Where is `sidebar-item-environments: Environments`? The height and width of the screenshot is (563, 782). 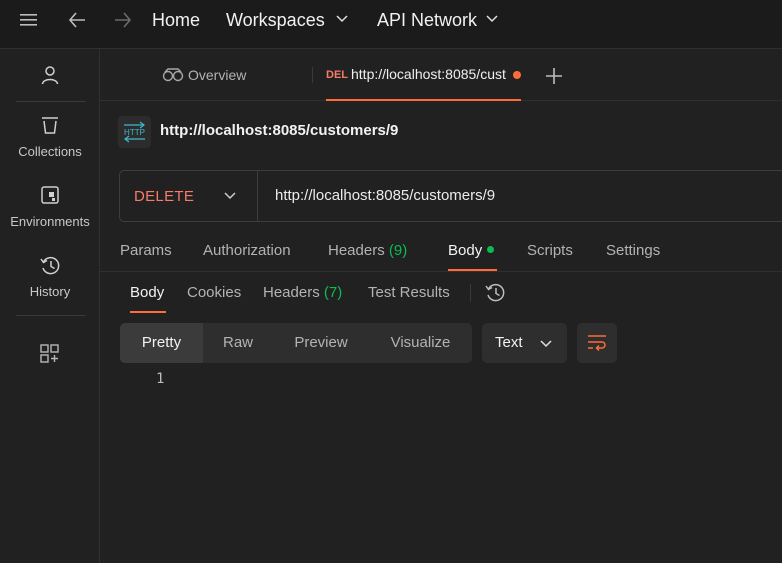 sidebar-item-environments: Environments is located at coordinates (50, 209).